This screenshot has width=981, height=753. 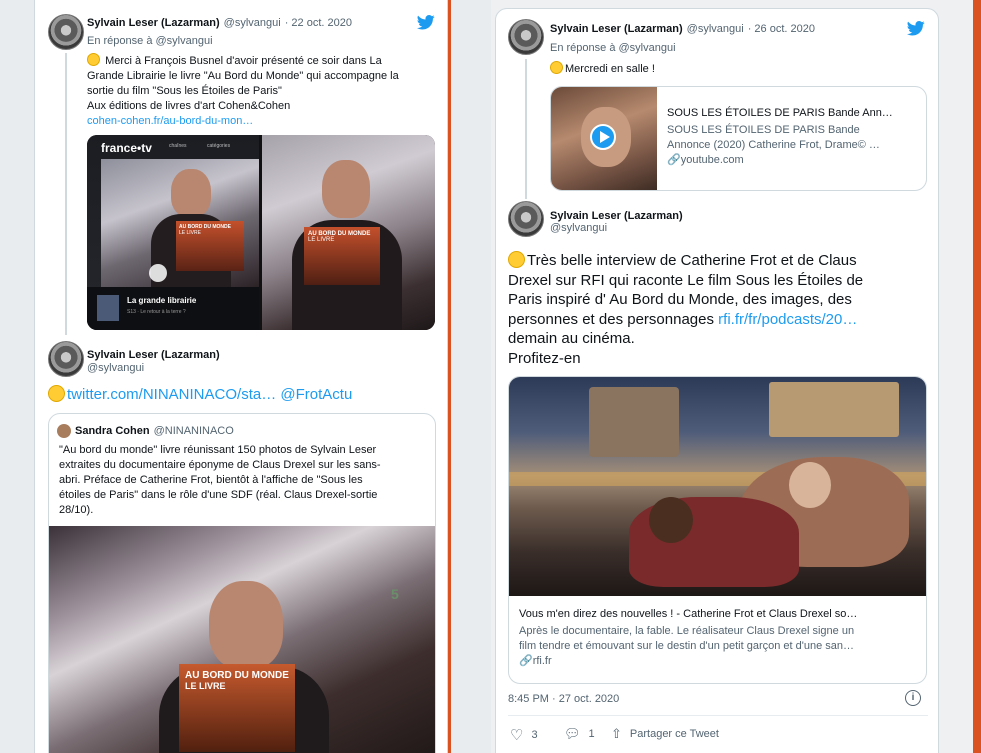 What do you see at coordinates (602, 69) in the screenshot?
I see `tweet-text: Mercredi en salle !` at bounding box center [602, 69].